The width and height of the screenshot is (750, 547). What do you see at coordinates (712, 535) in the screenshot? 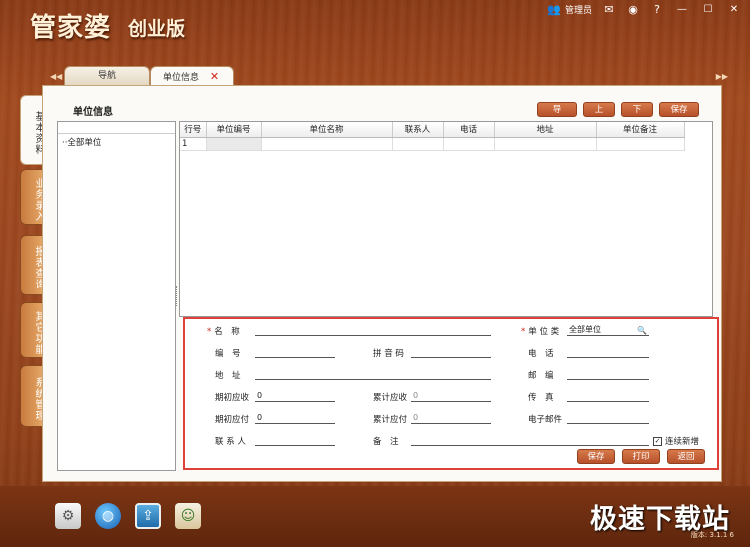
I see `version-label: 版本: 3.1.1 6` at bounding box center [712, 535].